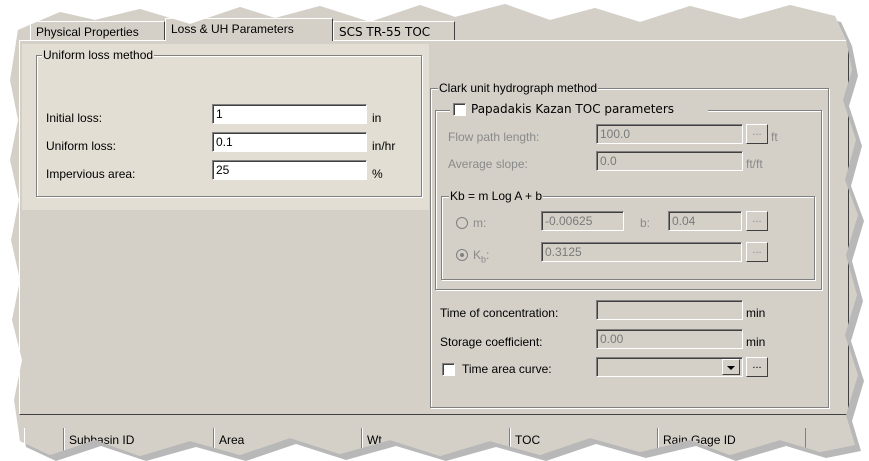 This screenshot has height=461, width=869. I want to click on flow-path-length-label: Flow path length:, so click(494, 137).